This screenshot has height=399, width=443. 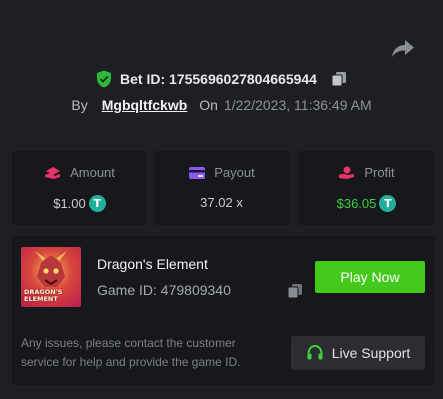 I want to click on bet-id-row: Bet ID: 1755696027804665944, so click(x=221, y=79).